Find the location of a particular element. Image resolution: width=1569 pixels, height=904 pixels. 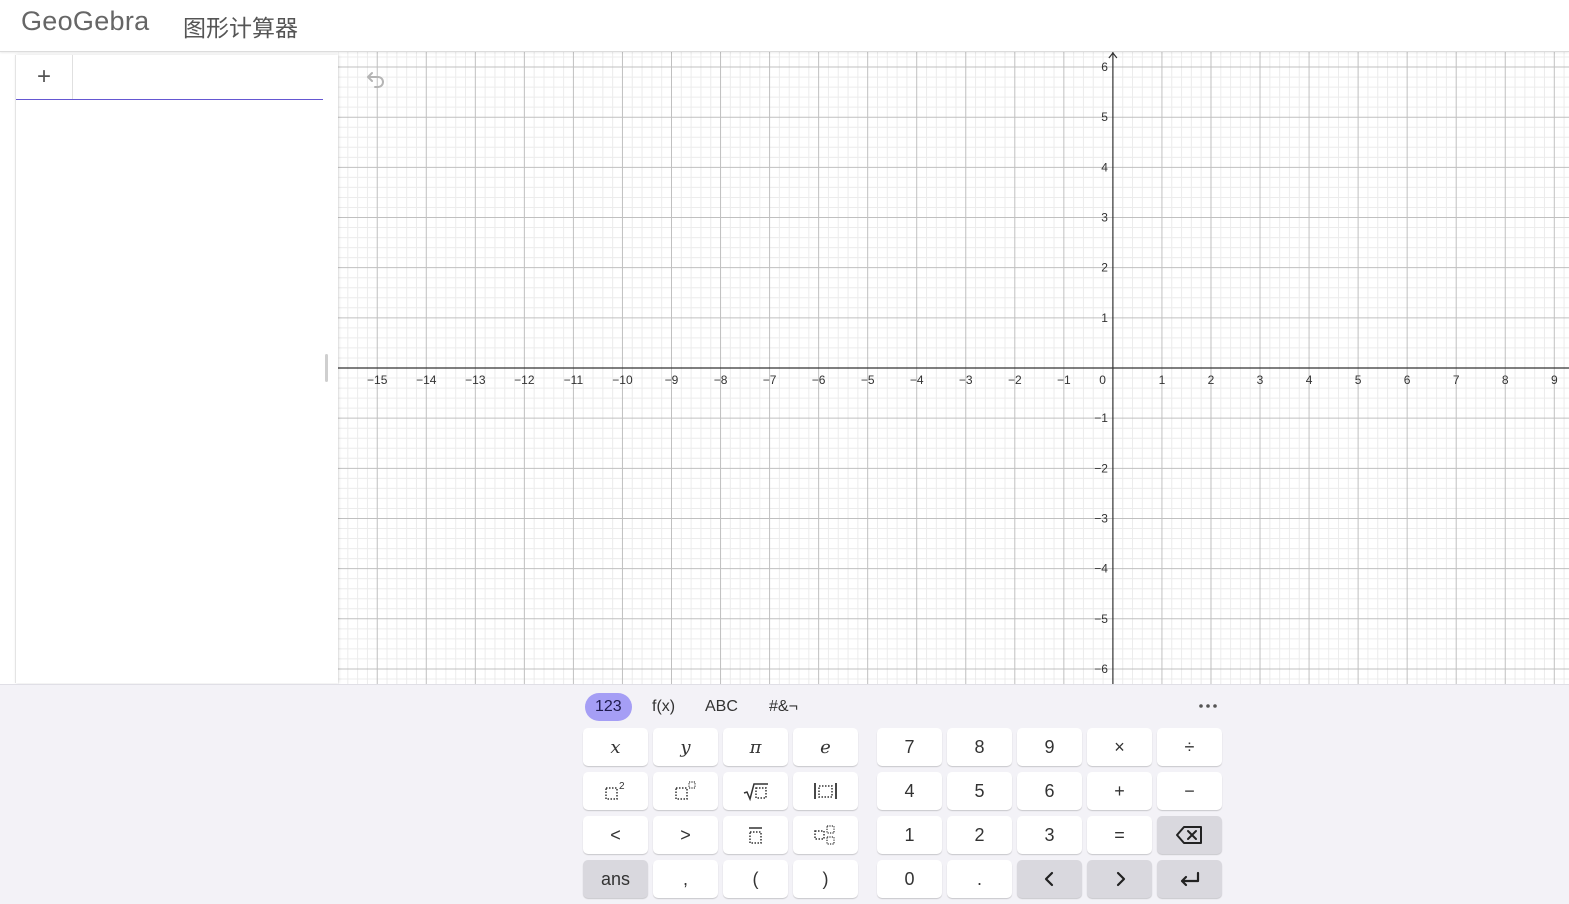

key-open-paren-label: ( is located at coordinates (755, 878).